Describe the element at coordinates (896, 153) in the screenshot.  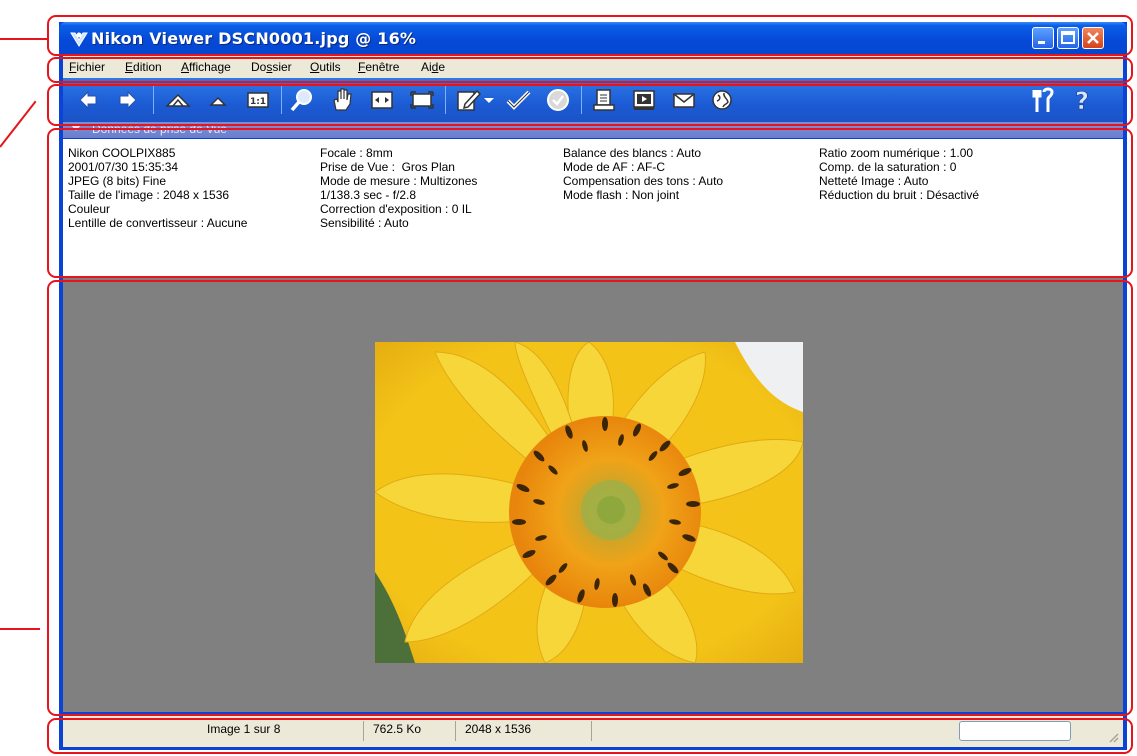
I see `meta-line: Ratio zoom numérique : 1.00` at that location.